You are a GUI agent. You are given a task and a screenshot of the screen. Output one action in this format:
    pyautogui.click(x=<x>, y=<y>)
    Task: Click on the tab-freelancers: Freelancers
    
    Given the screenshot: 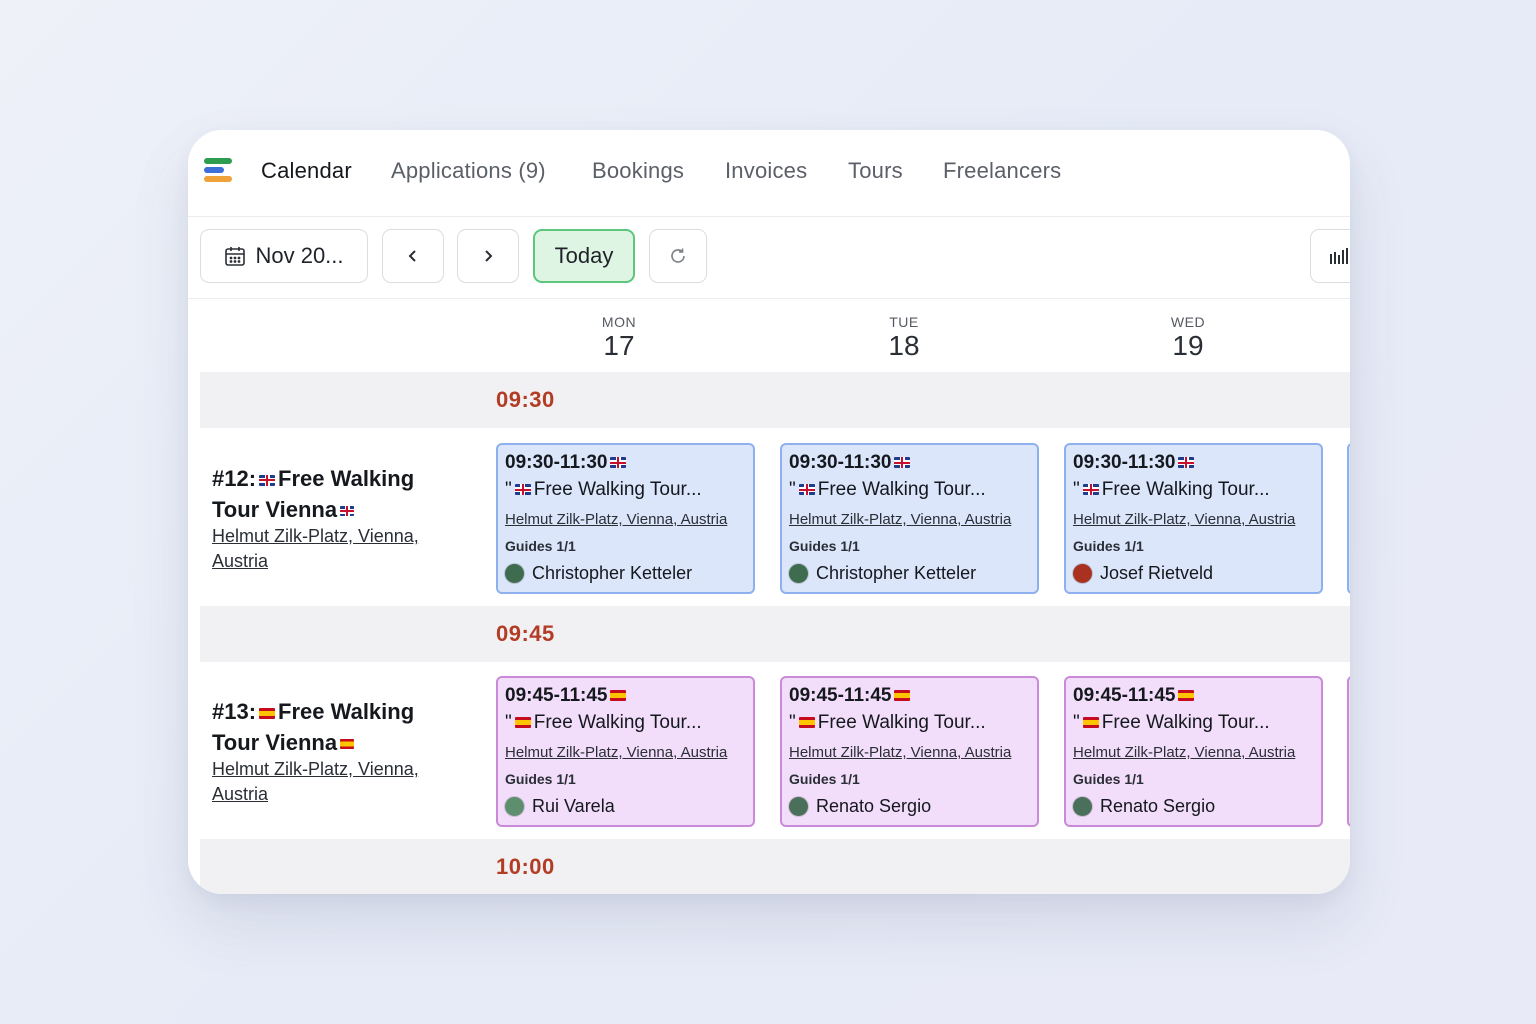 What is the action you would take?
    pyautogui.click(x=1002, y=171)
    